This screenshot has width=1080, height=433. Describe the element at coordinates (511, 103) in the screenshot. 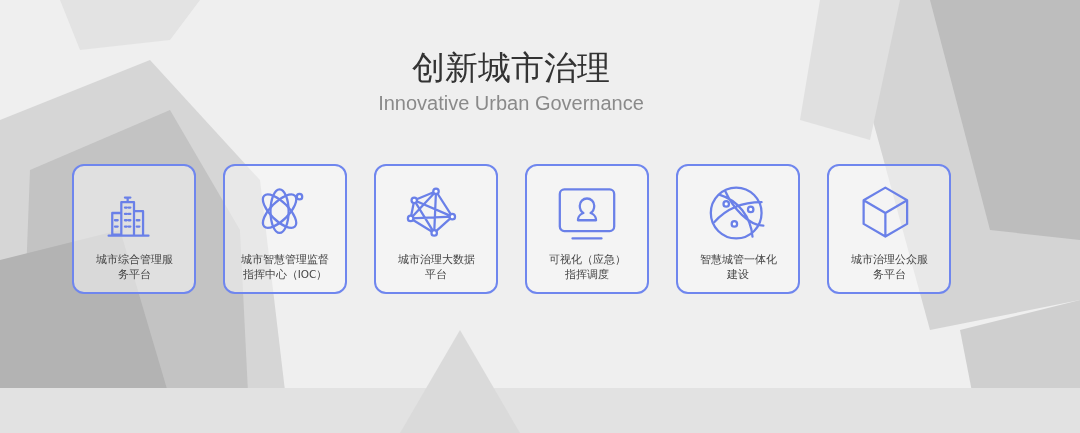

I see `page-subtitle: Innovative Urban Governance` at that location.